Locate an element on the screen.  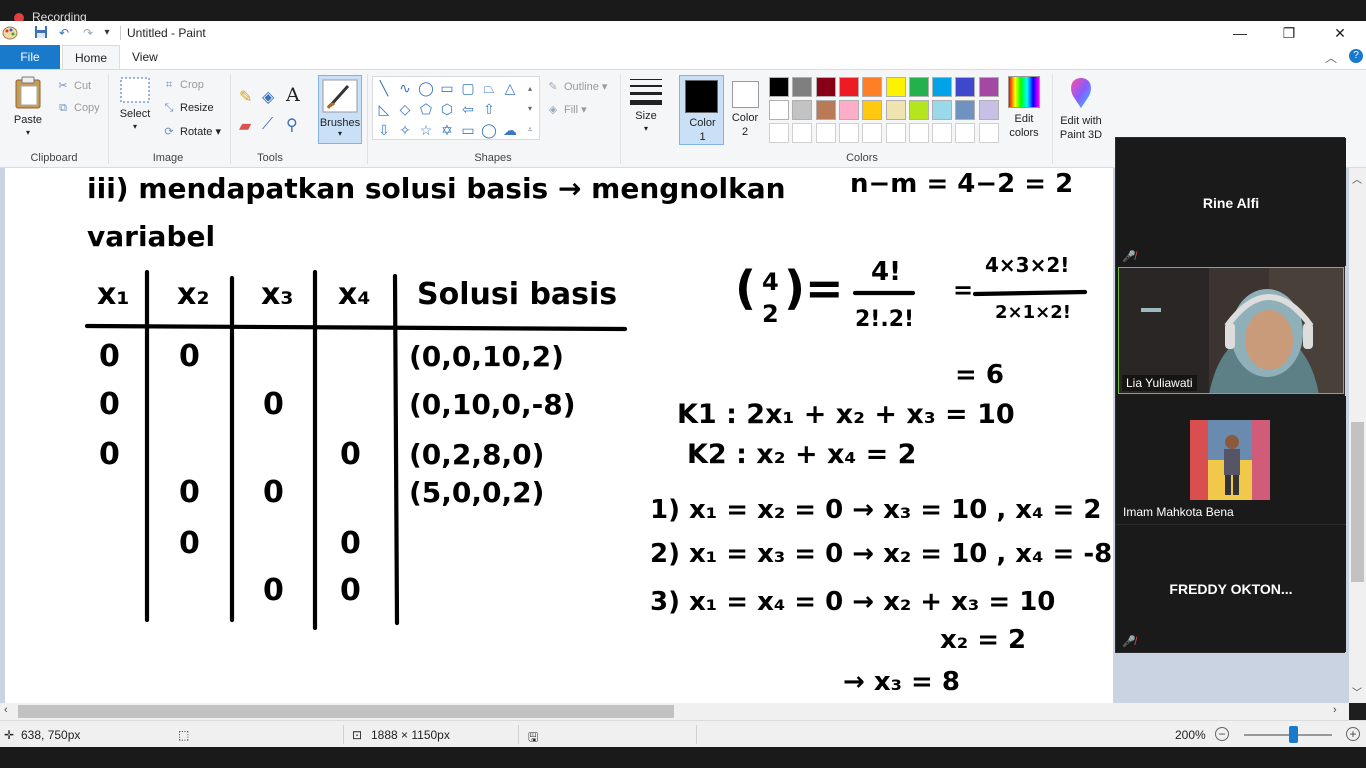
resize-button: ⤡ Resize is located at coordinates (188, 108).